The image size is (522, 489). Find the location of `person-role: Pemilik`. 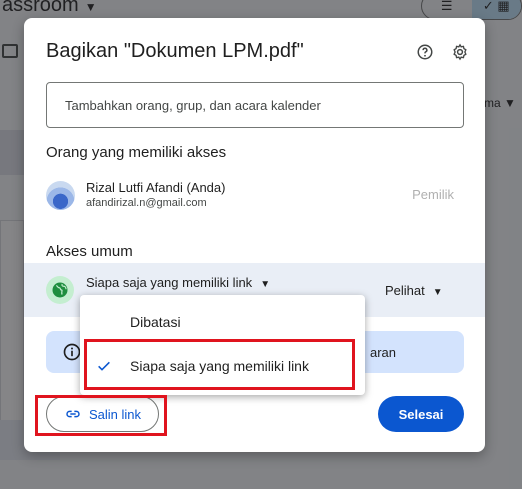

person-role: Pemilik is located at coordinates (433, 194).